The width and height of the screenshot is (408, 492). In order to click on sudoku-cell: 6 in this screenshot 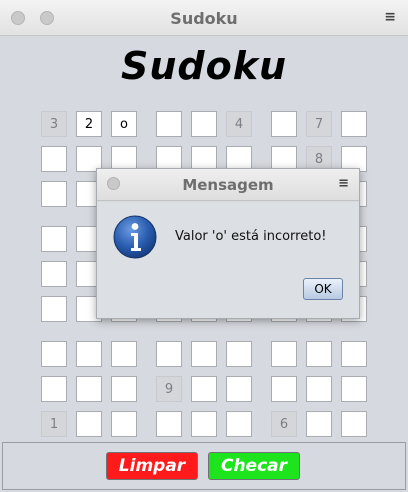, I will do `click(284, 424)`.